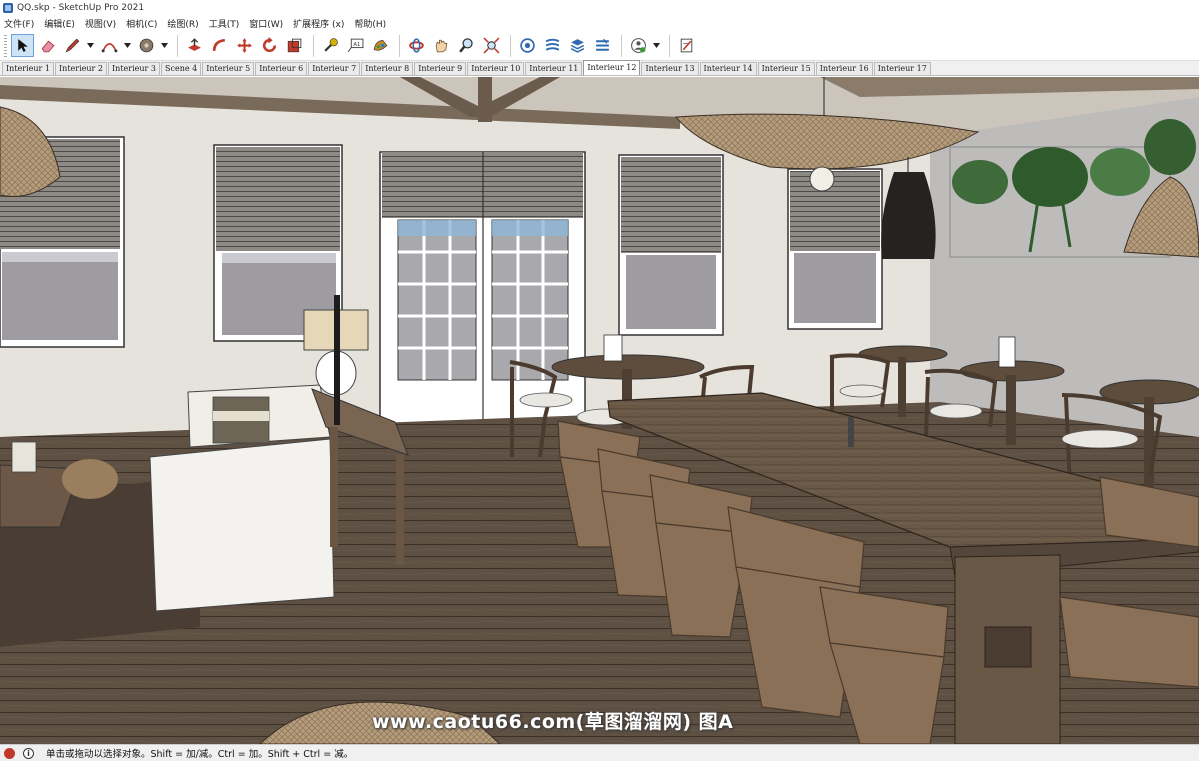 This screenshot has width=1199, height=761. Describe the element at coordinates (844, 68) in the screenshot. I see `scene-tab-interieur-16: Interieur 16` at that location.